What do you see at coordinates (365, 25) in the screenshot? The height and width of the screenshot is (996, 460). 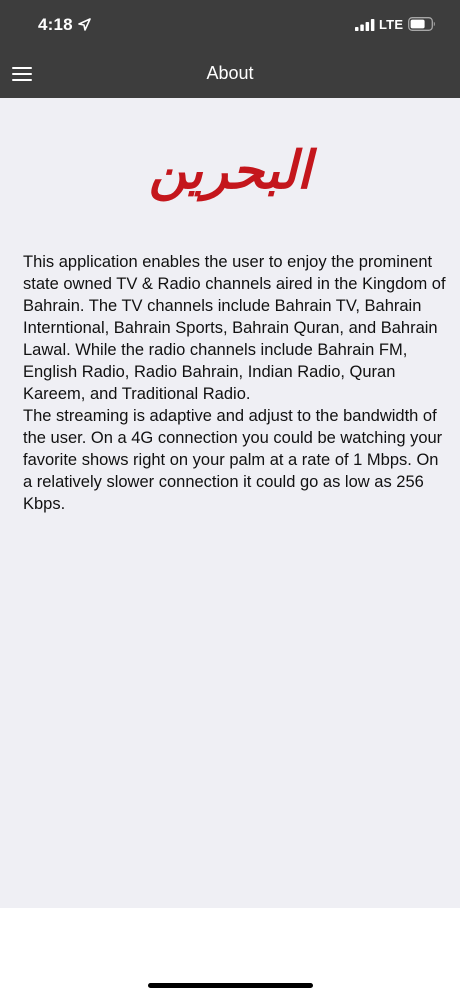 I see `cellular-signal-icon` at bounding box center [365, 25].